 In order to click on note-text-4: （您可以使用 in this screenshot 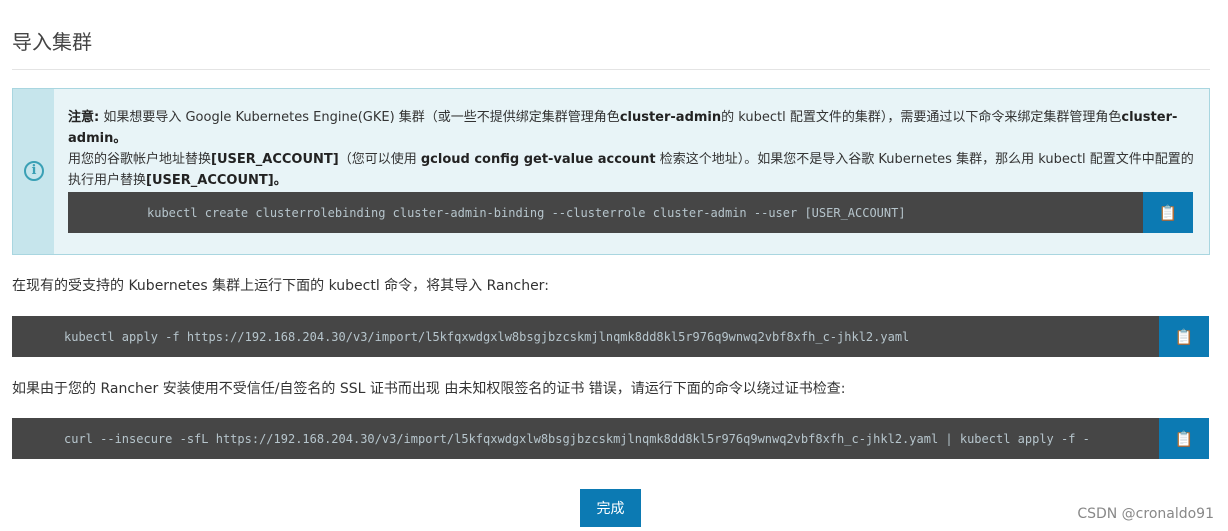, I will do `click(379, 159)`.